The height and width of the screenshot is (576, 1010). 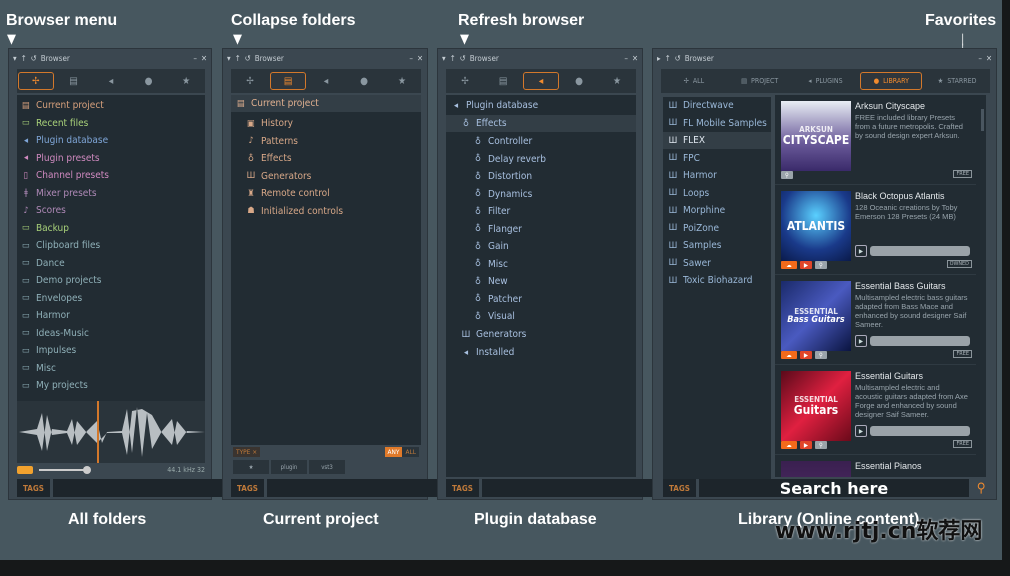 What do you see at coordinates (111, 193) in the screenshot?
I see `folder-item: ǂ Mixer presets` at bounding box center [111, 193].